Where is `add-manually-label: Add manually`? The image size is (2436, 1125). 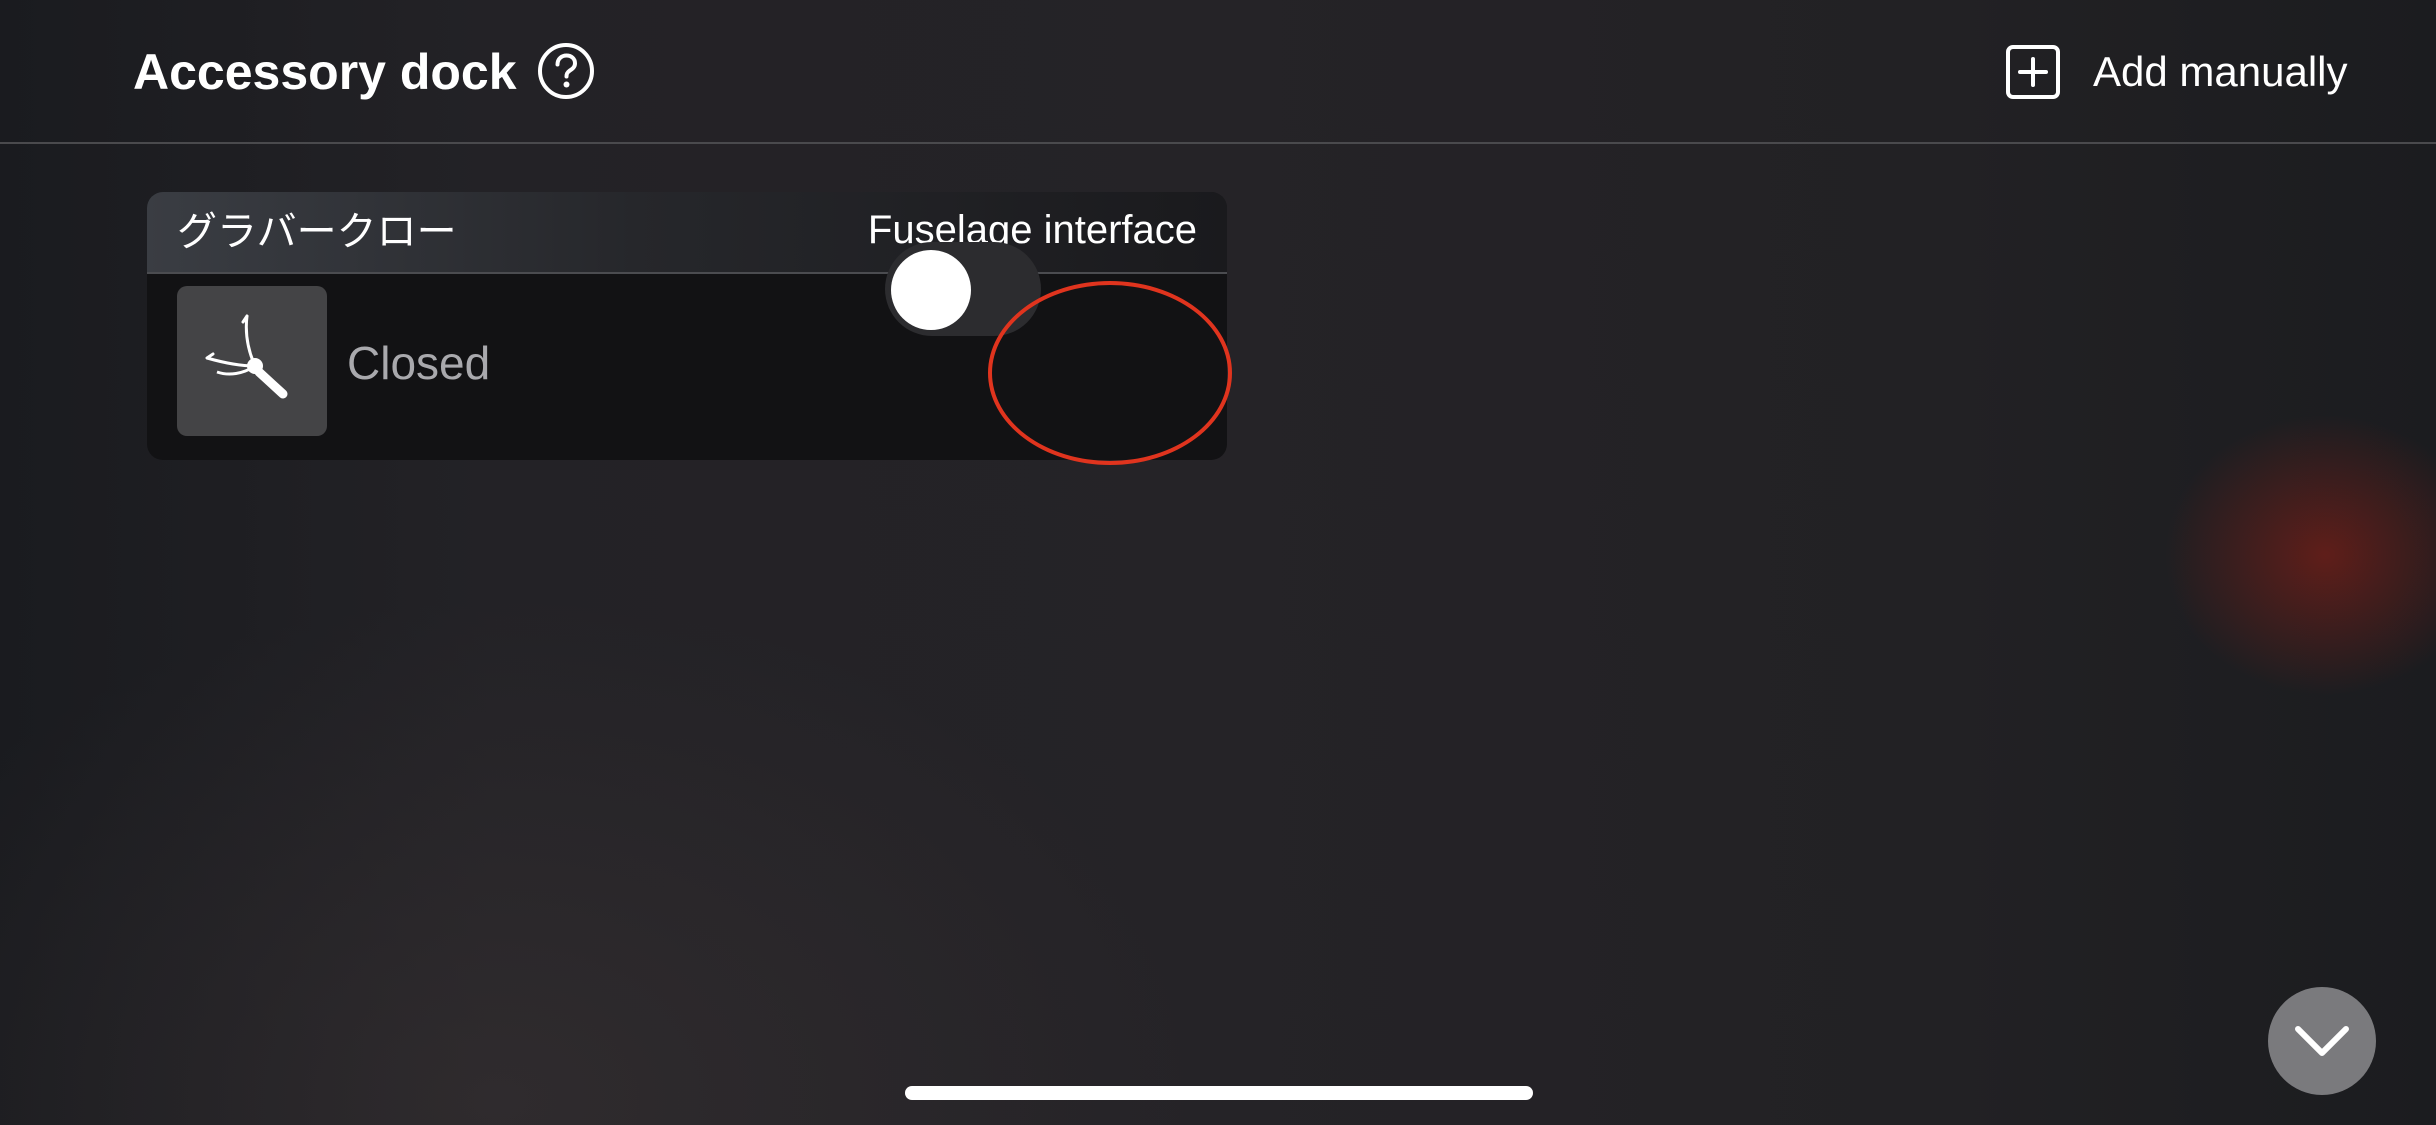
add-manually-label: Add manually is located at coordinates (2220, 71).